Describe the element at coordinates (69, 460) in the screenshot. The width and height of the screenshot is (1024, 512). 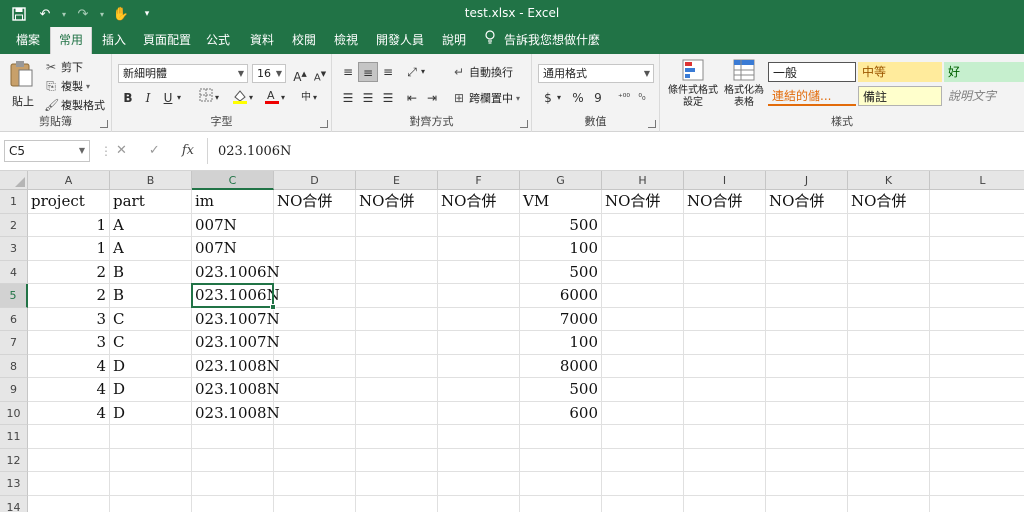
I see `cell-a12` at that location.